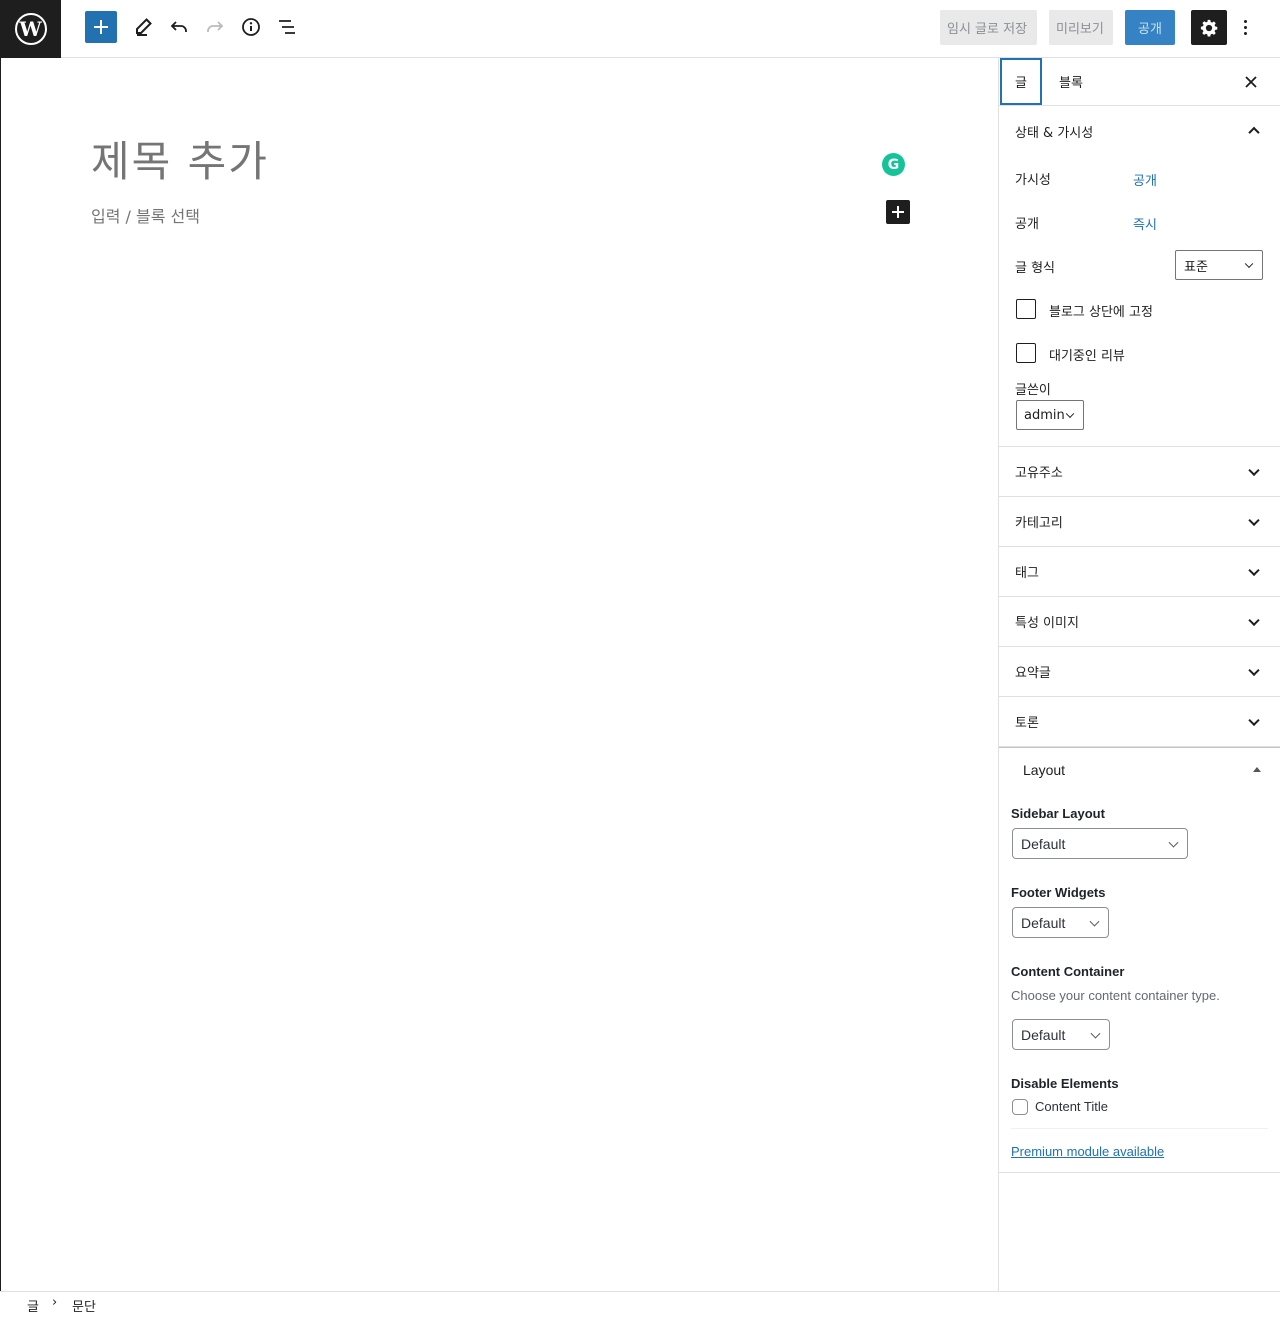 This screenshot has width=1280, height=1317. Describe the element at coordinates (1065, 1083) in the screenshot. I see `disable-elements-label: Disable Elements` at that location.